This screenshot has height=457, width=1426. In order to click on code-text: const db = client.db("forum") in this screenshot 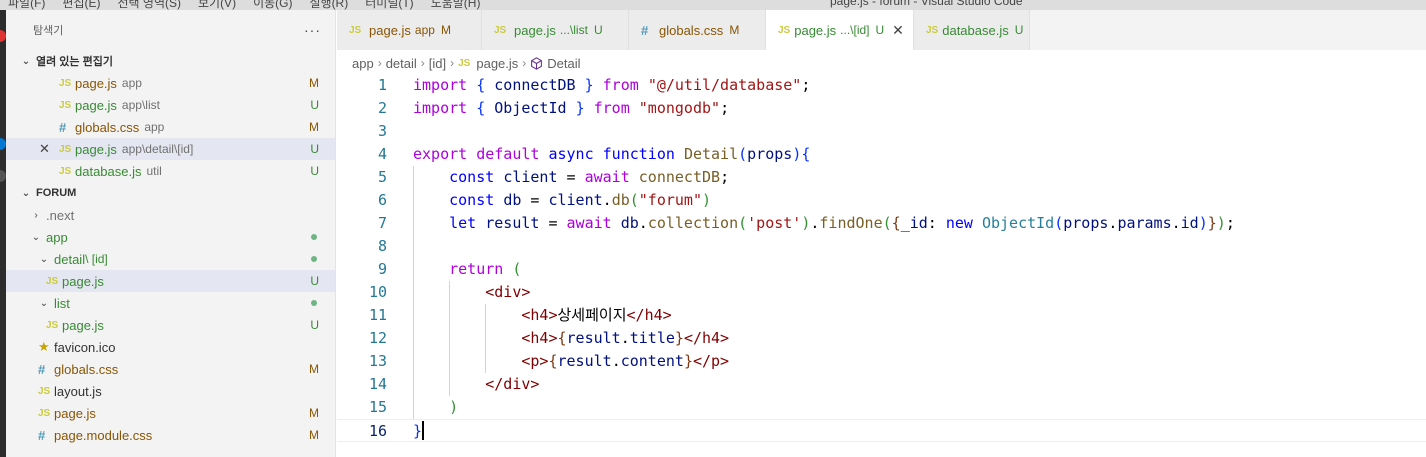, I will do `click(580, 200)`.